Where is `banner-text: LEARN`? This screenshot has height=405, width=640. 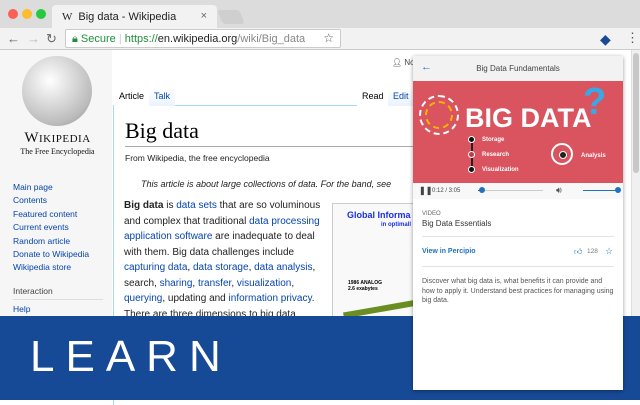 banner-text: LEARN is located at coordinates (131, 356).